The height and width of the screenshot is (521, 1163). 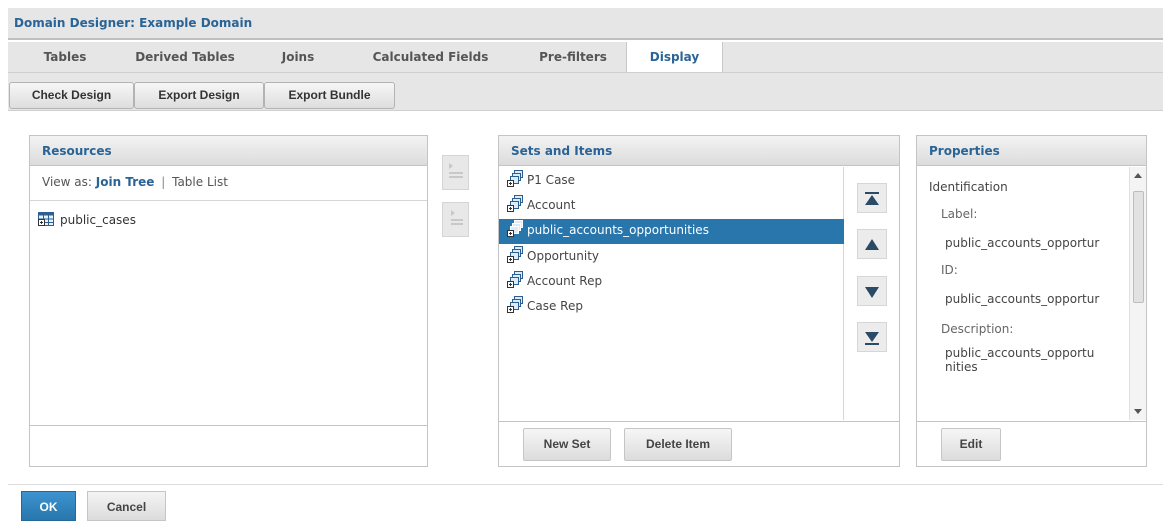 I want to click on id-caption: ID:, so click(x=949, y=270).